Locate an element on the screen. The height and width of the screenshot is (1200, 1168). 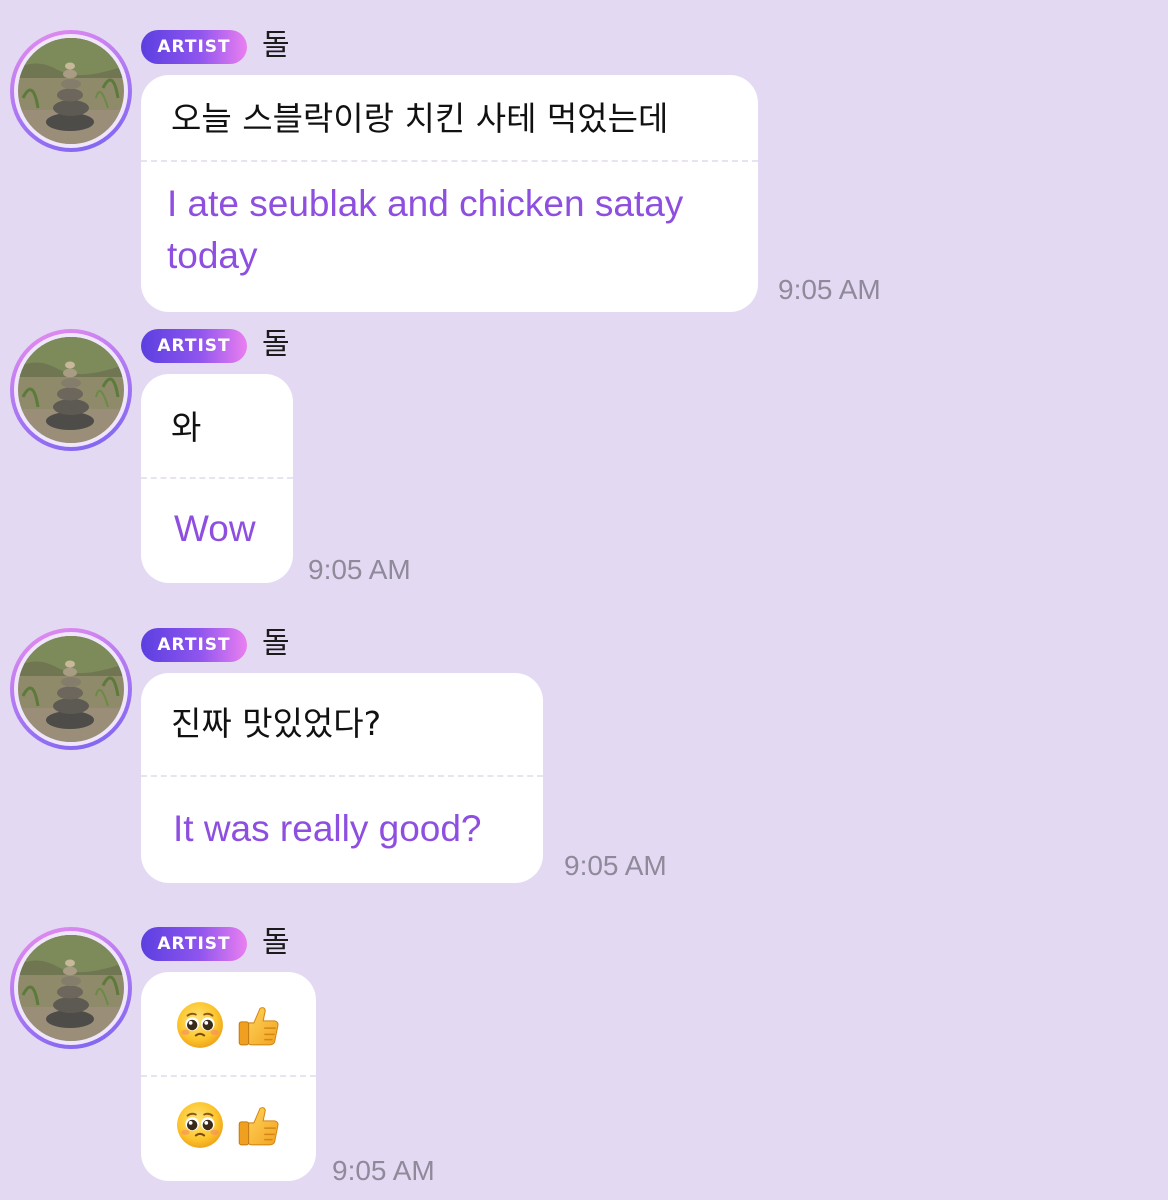
original-text: 오늘 스블락이랑 치킨 사테 먹었는데 is located at coordinates (420, 118).